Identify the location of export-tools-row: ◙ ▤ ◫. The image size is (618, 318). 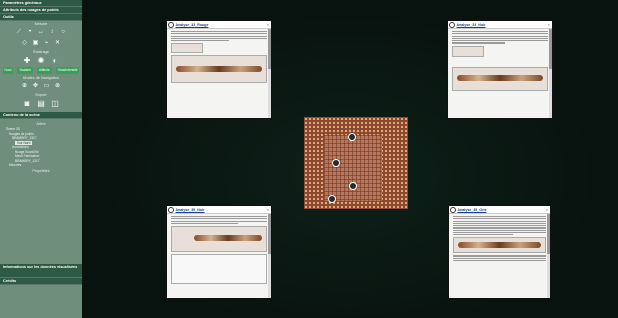
(41, 103).